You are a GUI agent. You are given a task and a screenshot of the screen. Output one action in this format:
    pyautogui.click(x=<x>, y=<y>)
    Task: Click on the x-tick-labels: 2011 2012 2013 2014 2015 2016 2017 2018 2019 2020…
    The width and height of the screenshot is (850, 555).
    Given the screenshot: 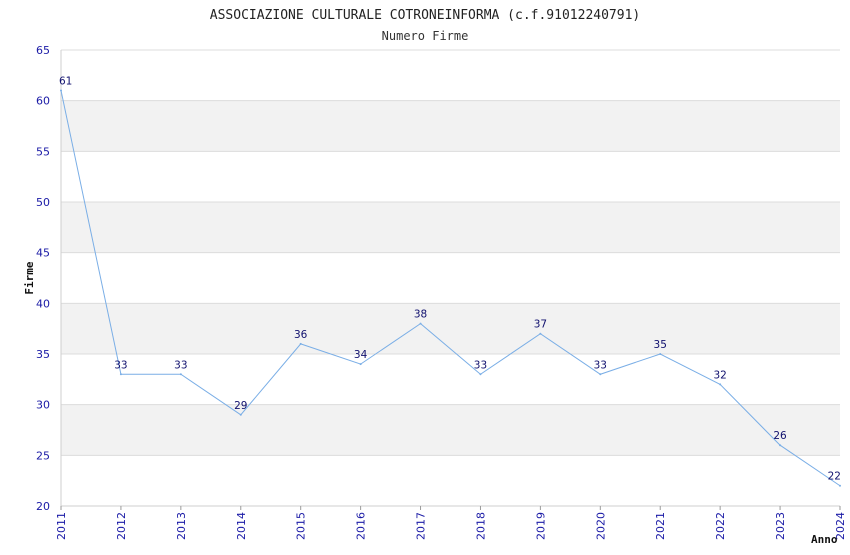 What is the action you would take?
    pyautogui.click(x=451, y=526)
    